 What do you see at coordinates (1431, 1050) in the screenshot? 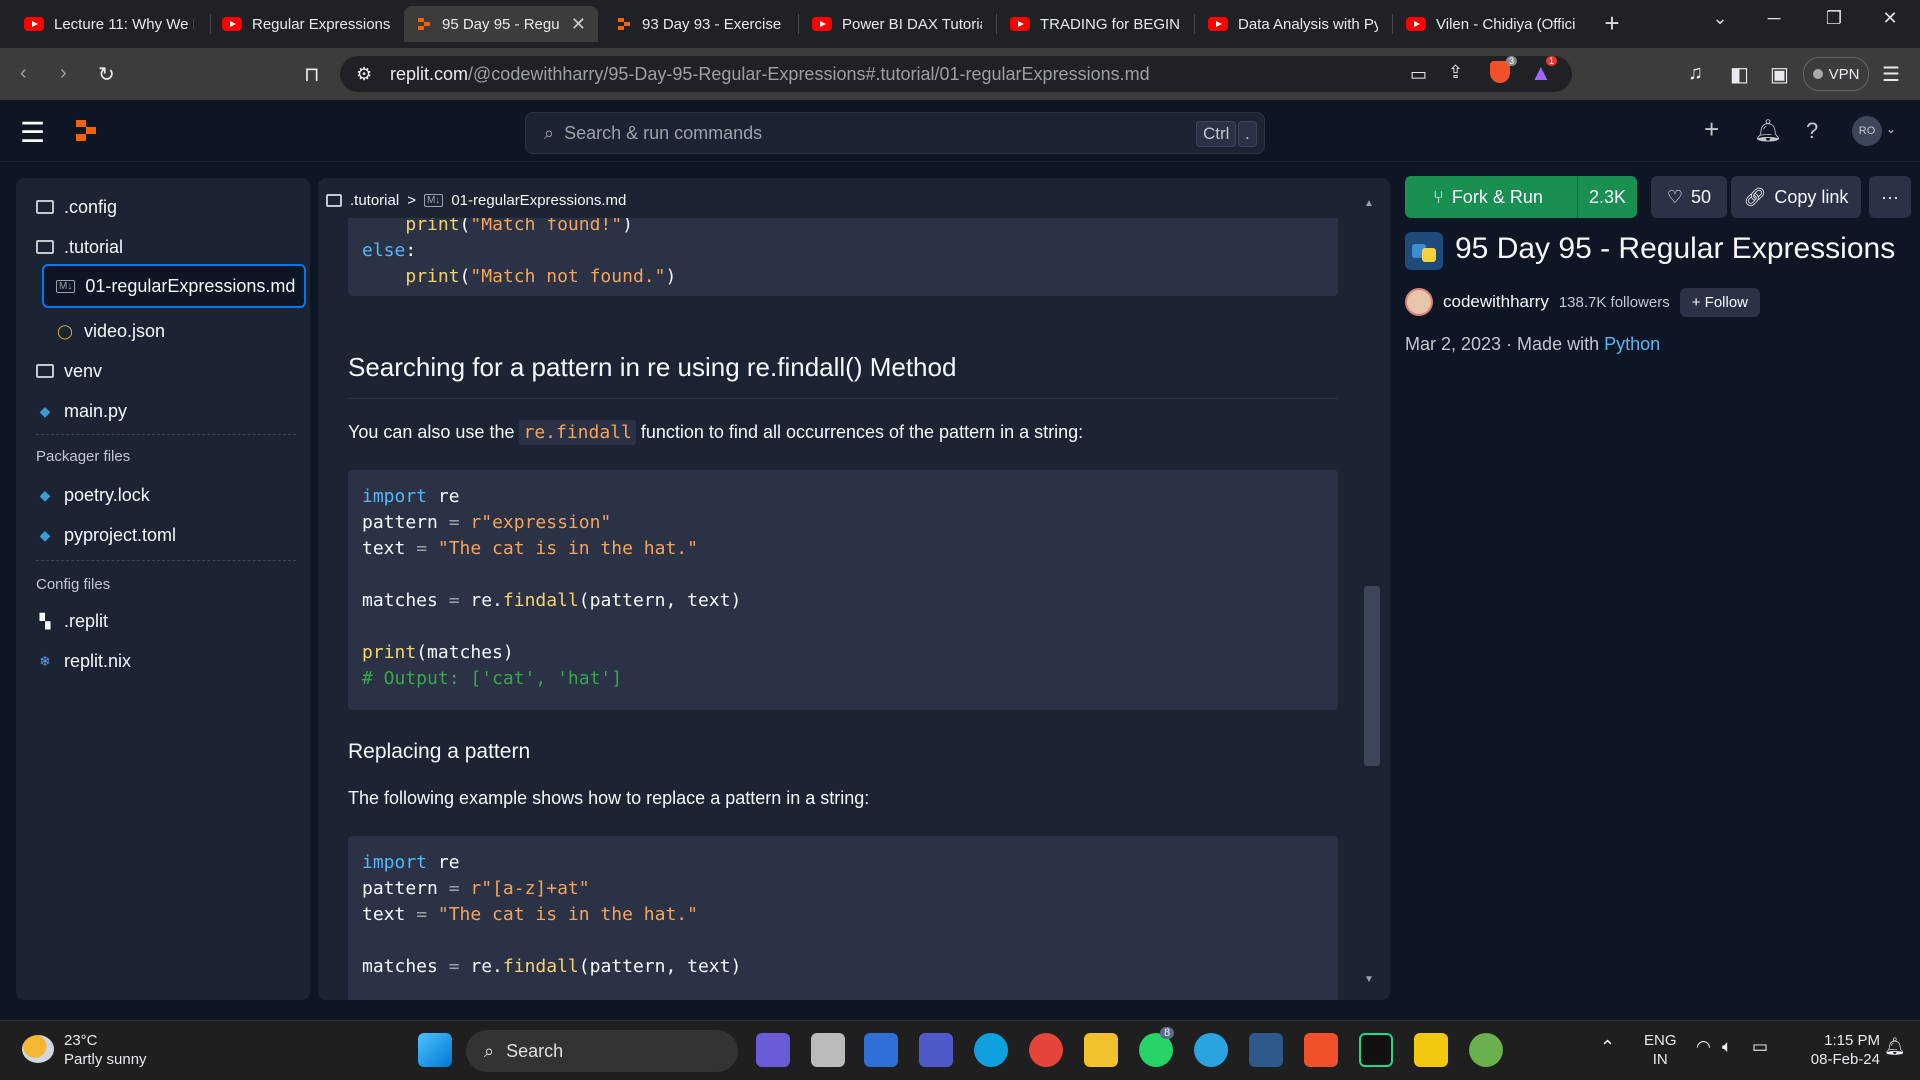
I see `power-bi-icon` at bounding box center [1431, 1050].